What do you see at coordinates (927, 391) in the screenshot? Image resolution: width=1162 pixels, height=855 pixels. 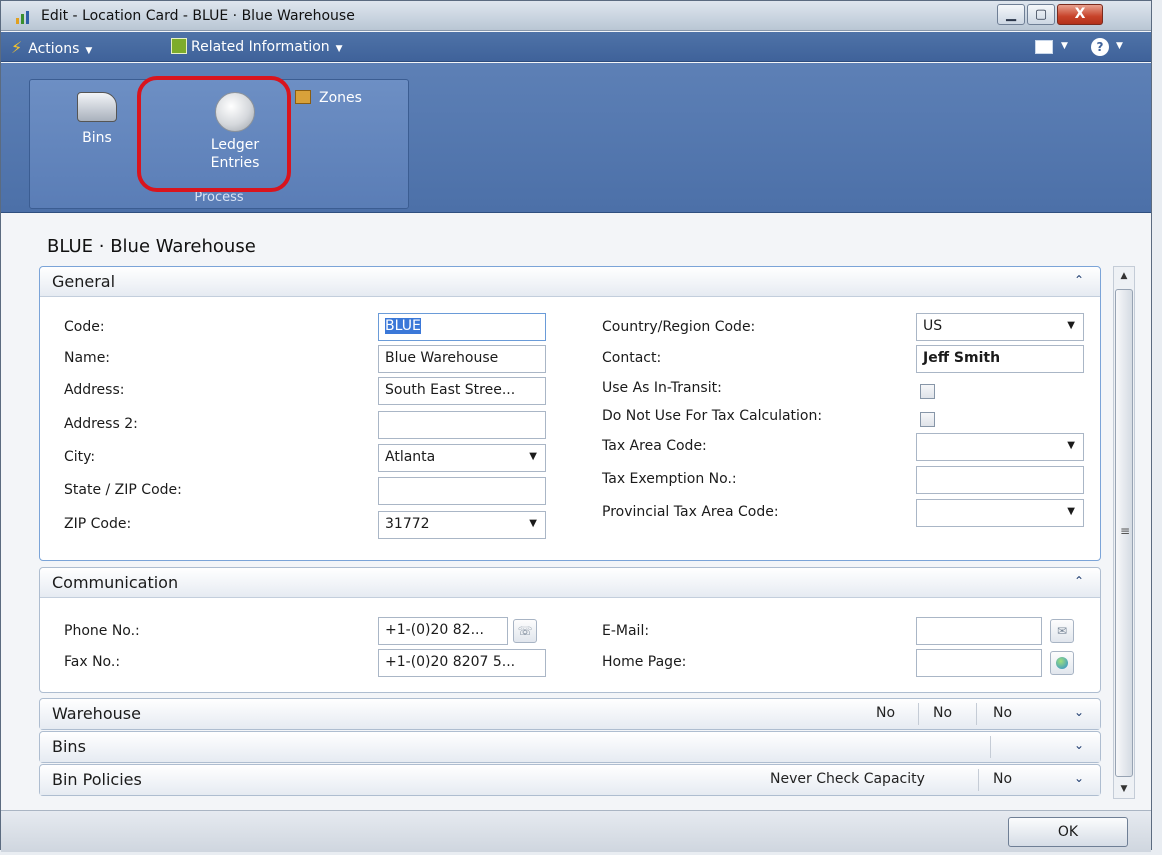 I see `in-transit-checkbox` at bounding box center [927, 391].